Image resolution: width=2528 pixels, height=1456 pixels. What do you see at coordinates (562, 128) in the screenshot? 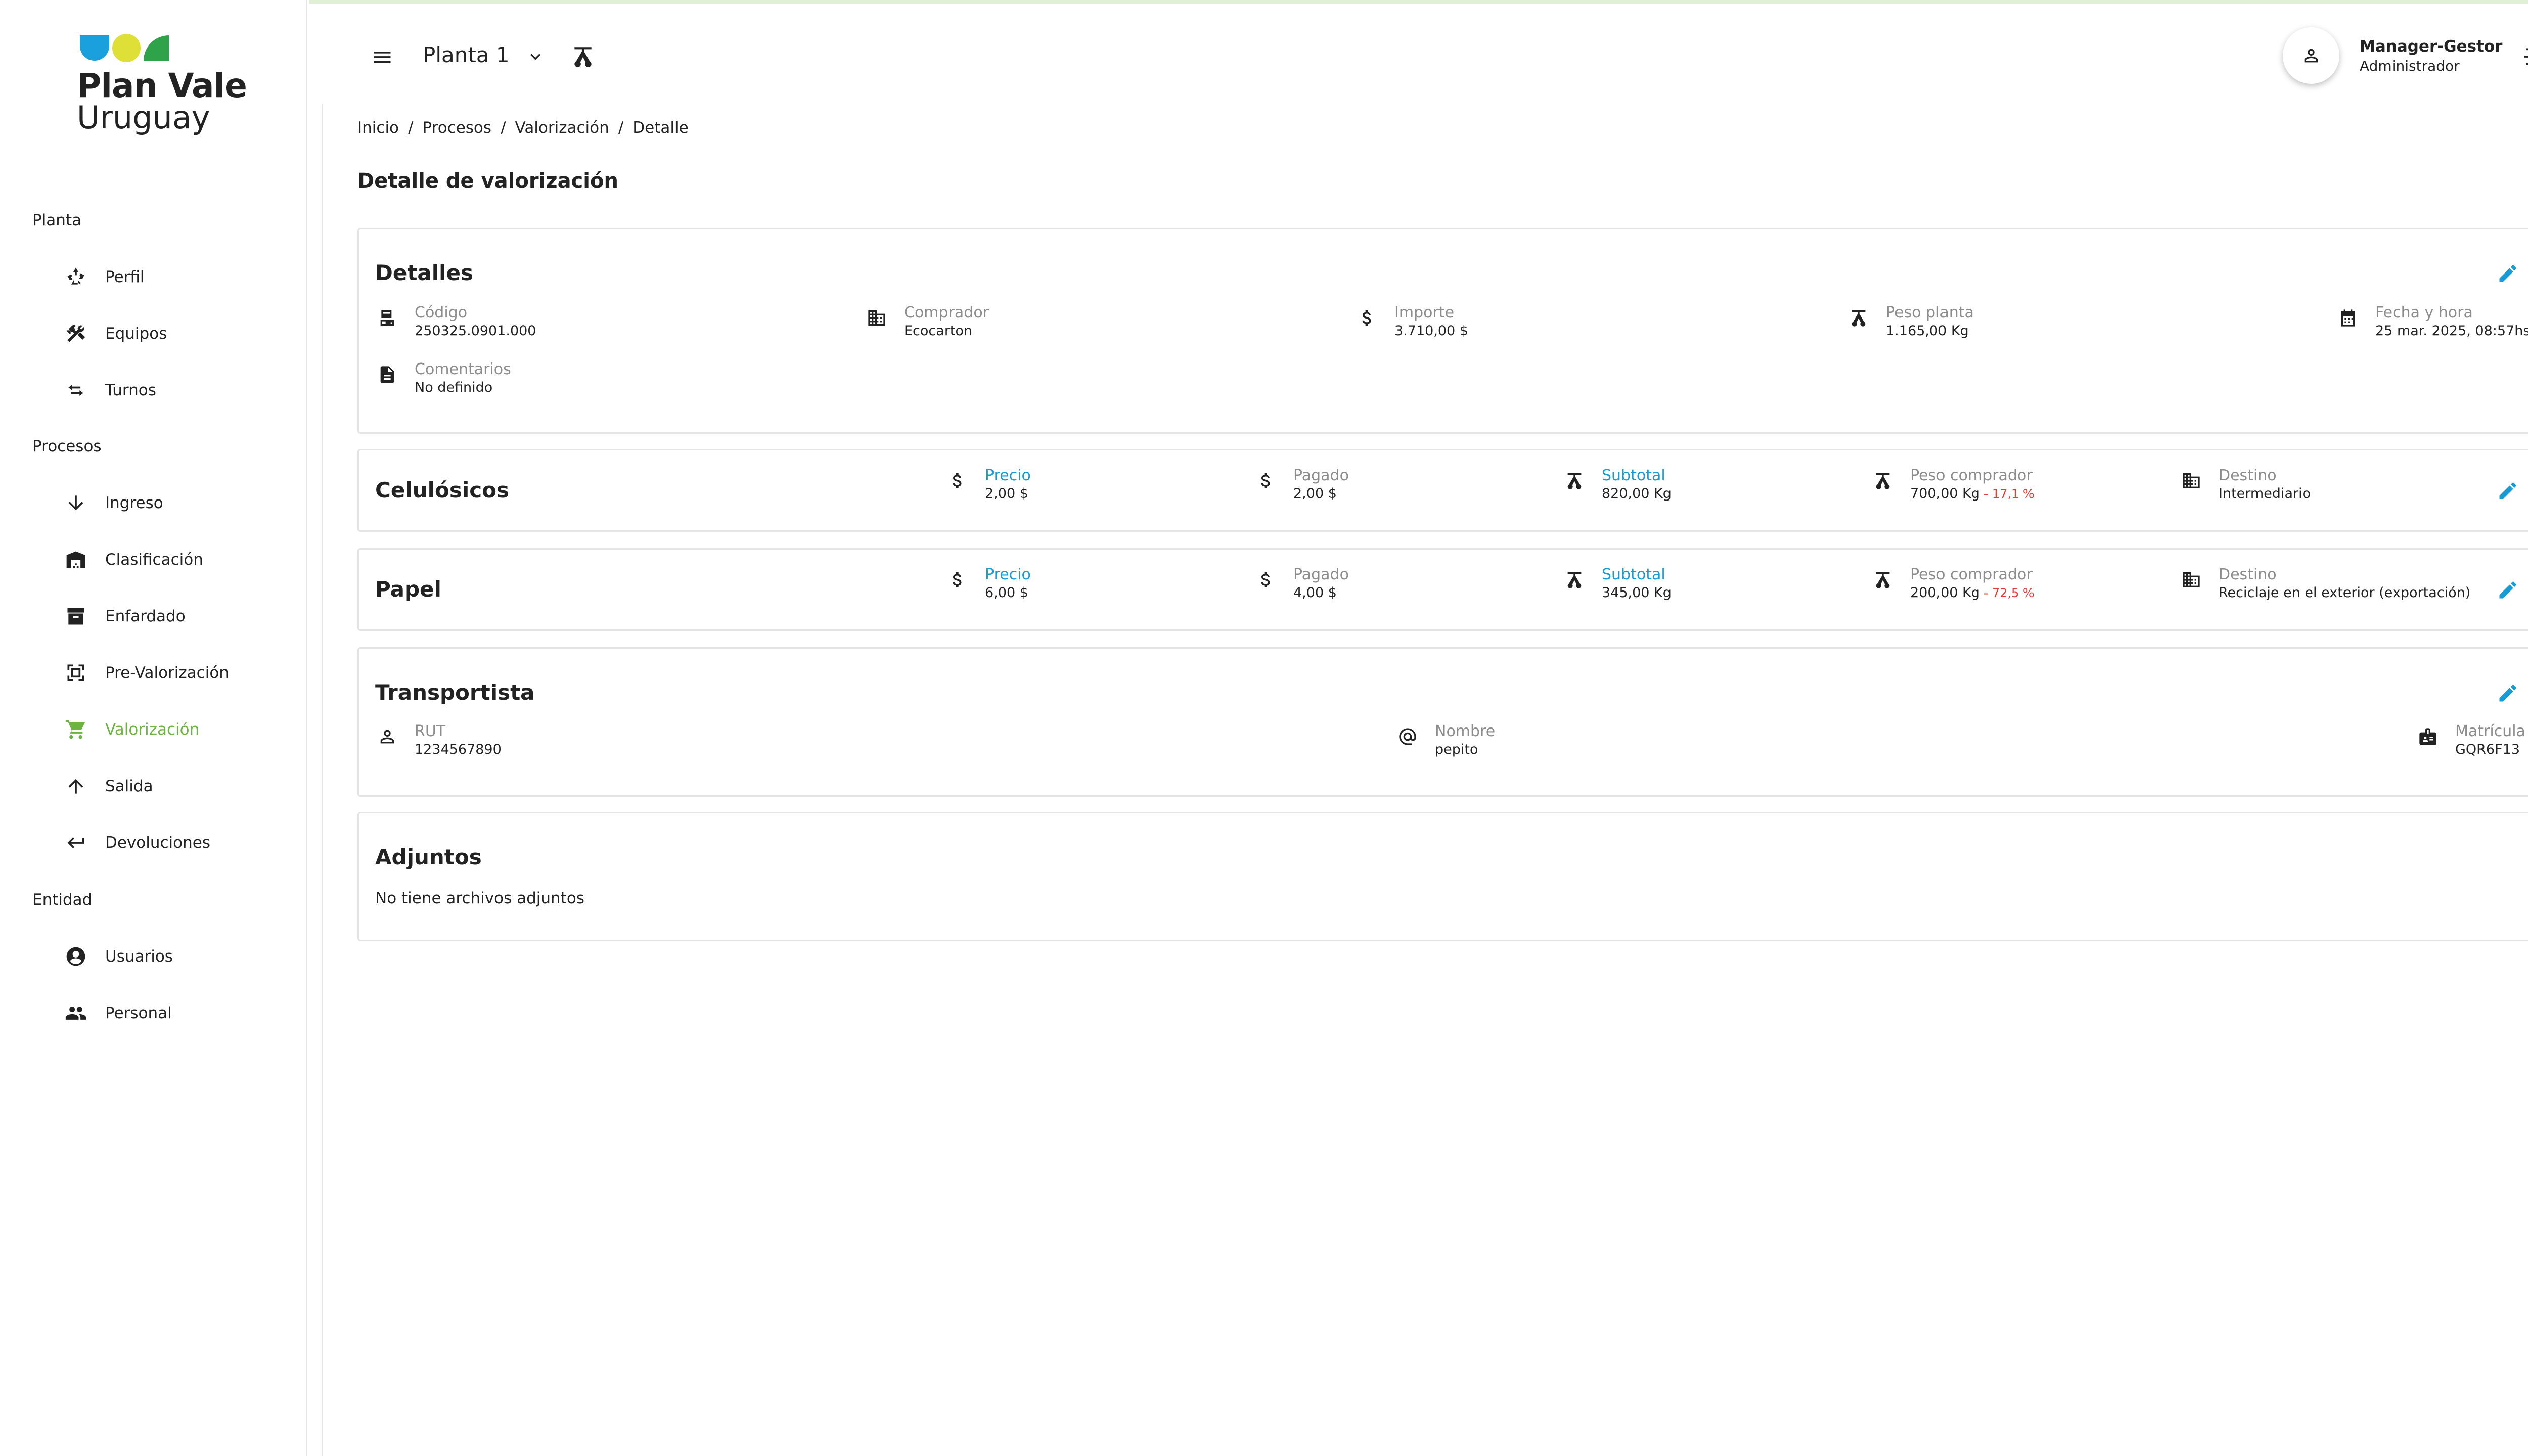
I see `breadcrumb-valorizacion: Valorización` at bounding box center [562, 128].